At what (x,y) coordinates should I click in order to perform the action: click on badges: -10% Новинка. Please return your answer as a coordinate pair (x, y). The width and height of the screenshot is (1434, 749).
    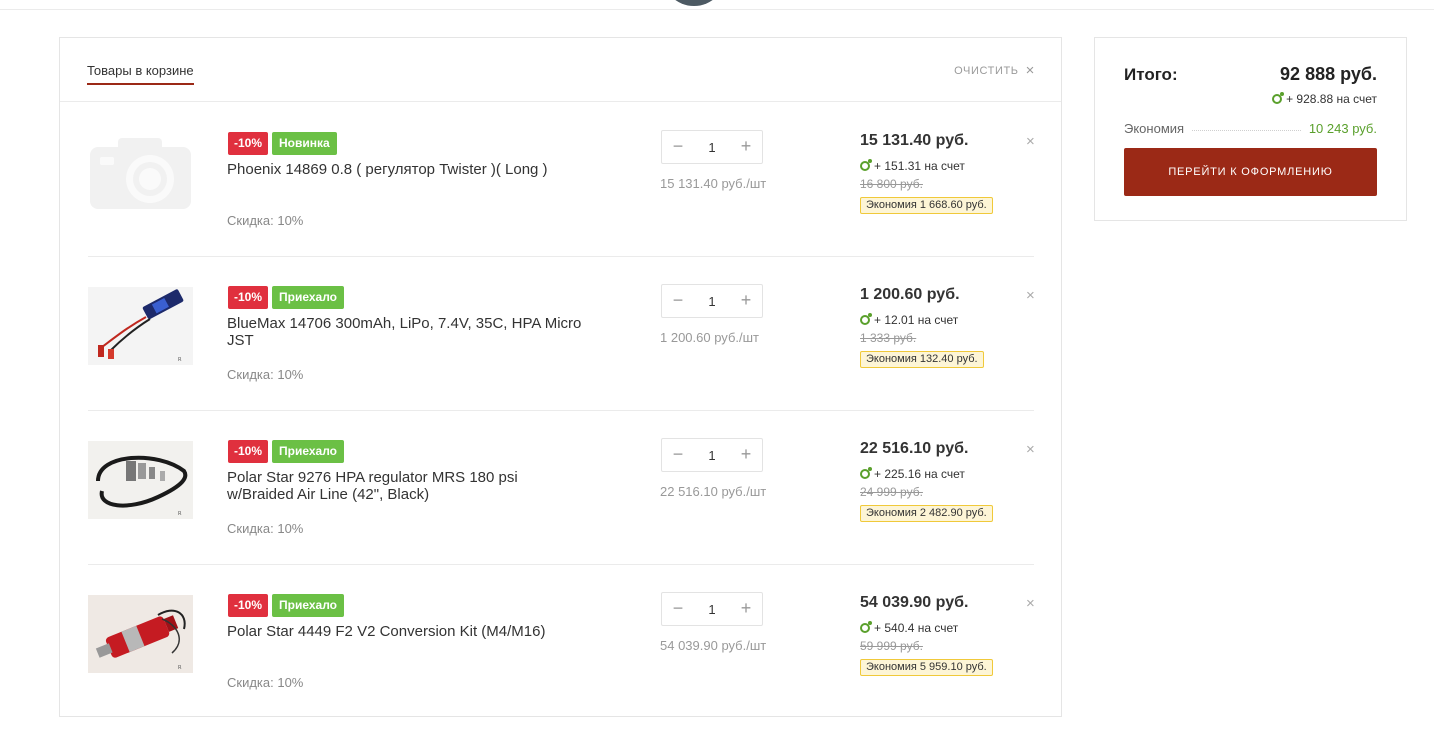
    Looking at the image, I should click on (282, 143).